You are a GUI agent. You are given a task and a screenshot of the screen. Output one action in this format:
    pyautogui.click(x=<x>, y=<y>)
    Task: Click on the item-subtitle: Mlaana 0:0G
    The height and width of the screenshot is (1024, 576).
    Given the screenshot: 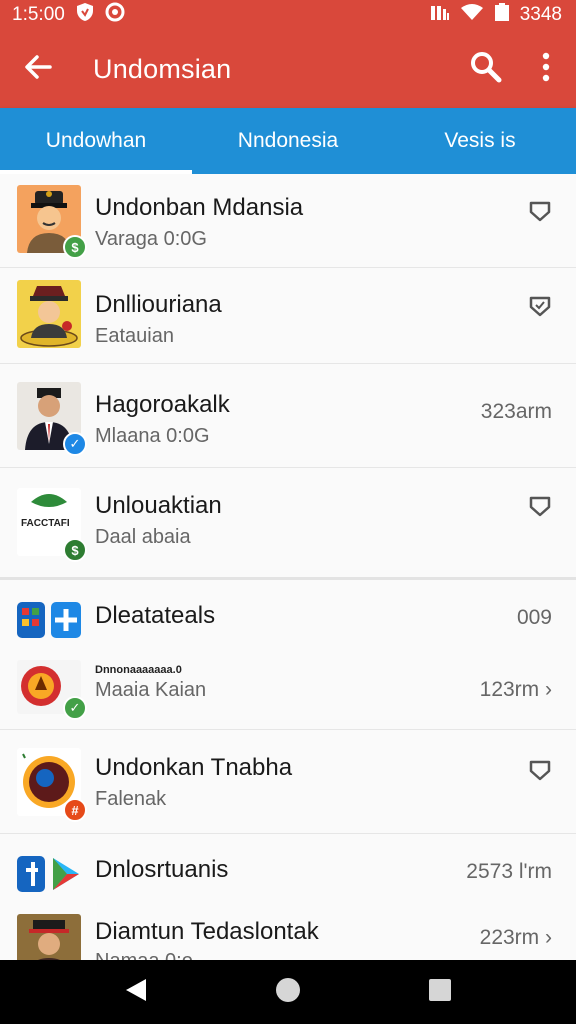 What is the action you would take?
    pyautogui.click(x=152, y=436)
    